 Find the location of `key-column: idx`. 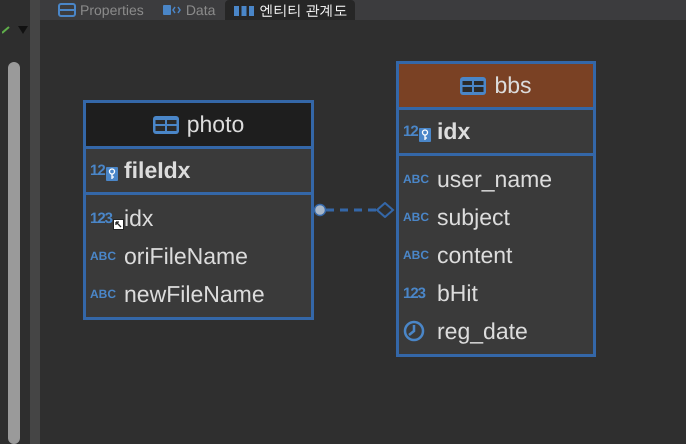

key-column: idx is located at coordinates (453, 131).